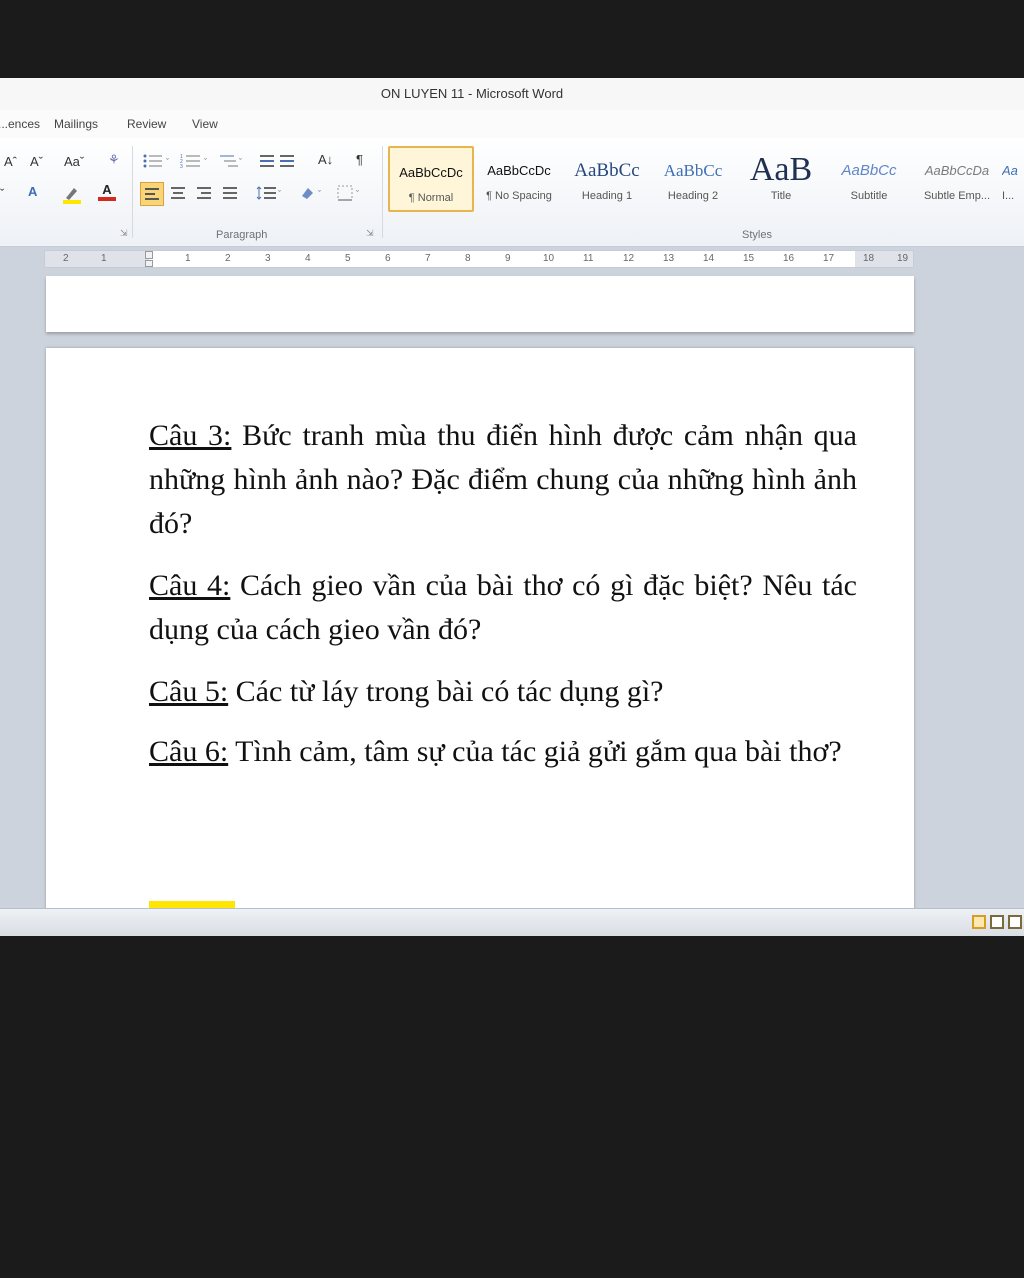 The height and width of the screenshot is (1278, 1024). I want to click on status-bar, so click(512, 922).